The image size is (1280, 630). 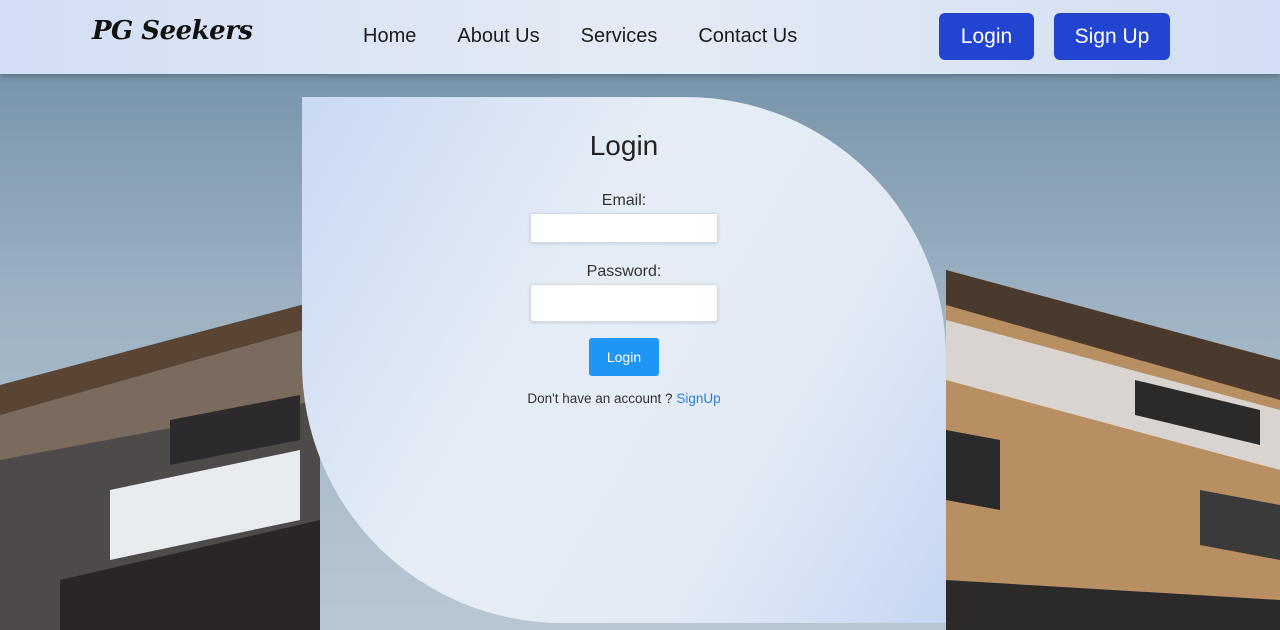 What do you see at coordinates (1112, 36) in the screenshot?
I see `nav-signup-button: Sign Up` at bounding box center [1112, 36].